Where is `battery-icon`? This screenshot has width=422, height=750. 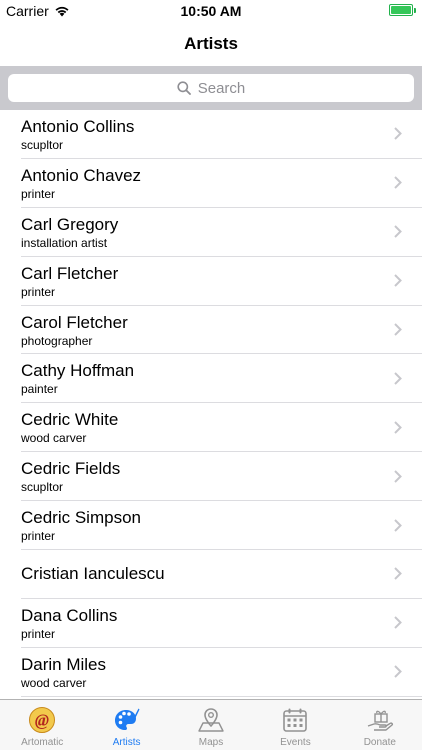
battery-icon is located at coordinates (402, 10).